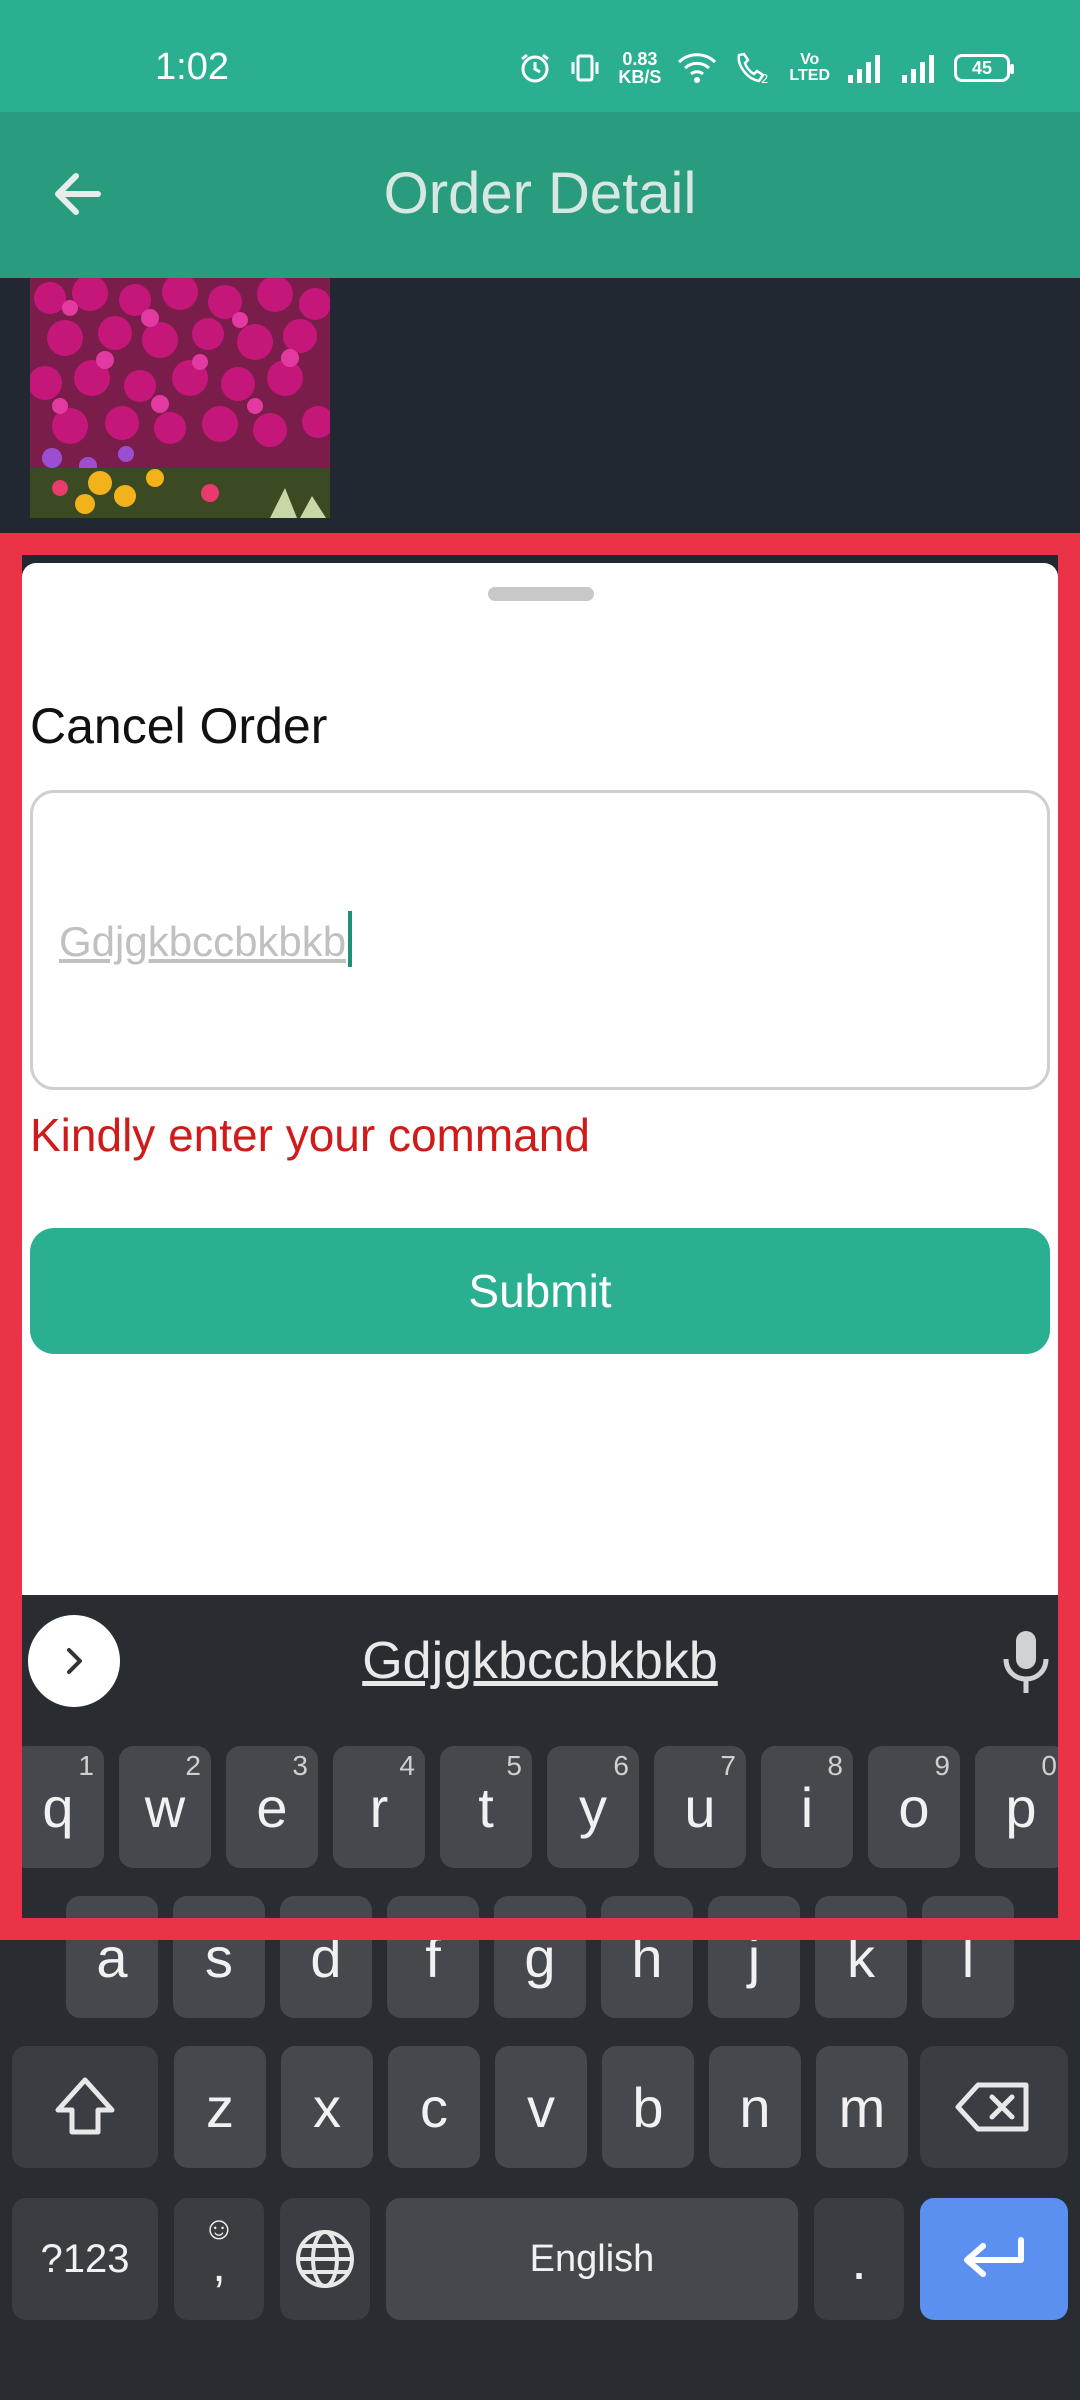  Describe the element at coordinates (407, 1765) in the screenshot. I see `key-hint: 4` at that location.